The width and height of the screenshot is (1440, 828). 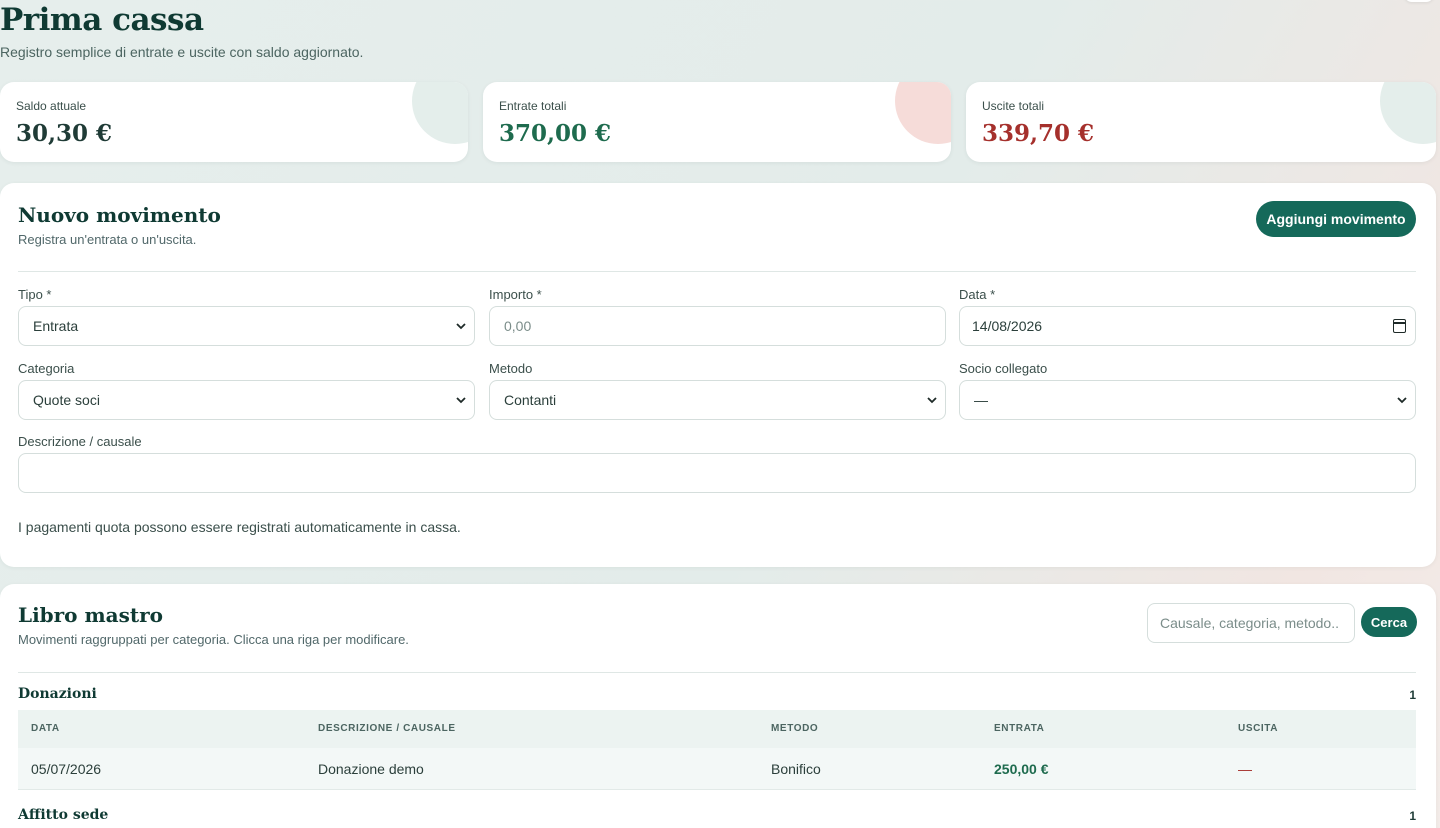 I want to click on add-movement-button: Aggiungi movimento, so click(x=1336, y=219).